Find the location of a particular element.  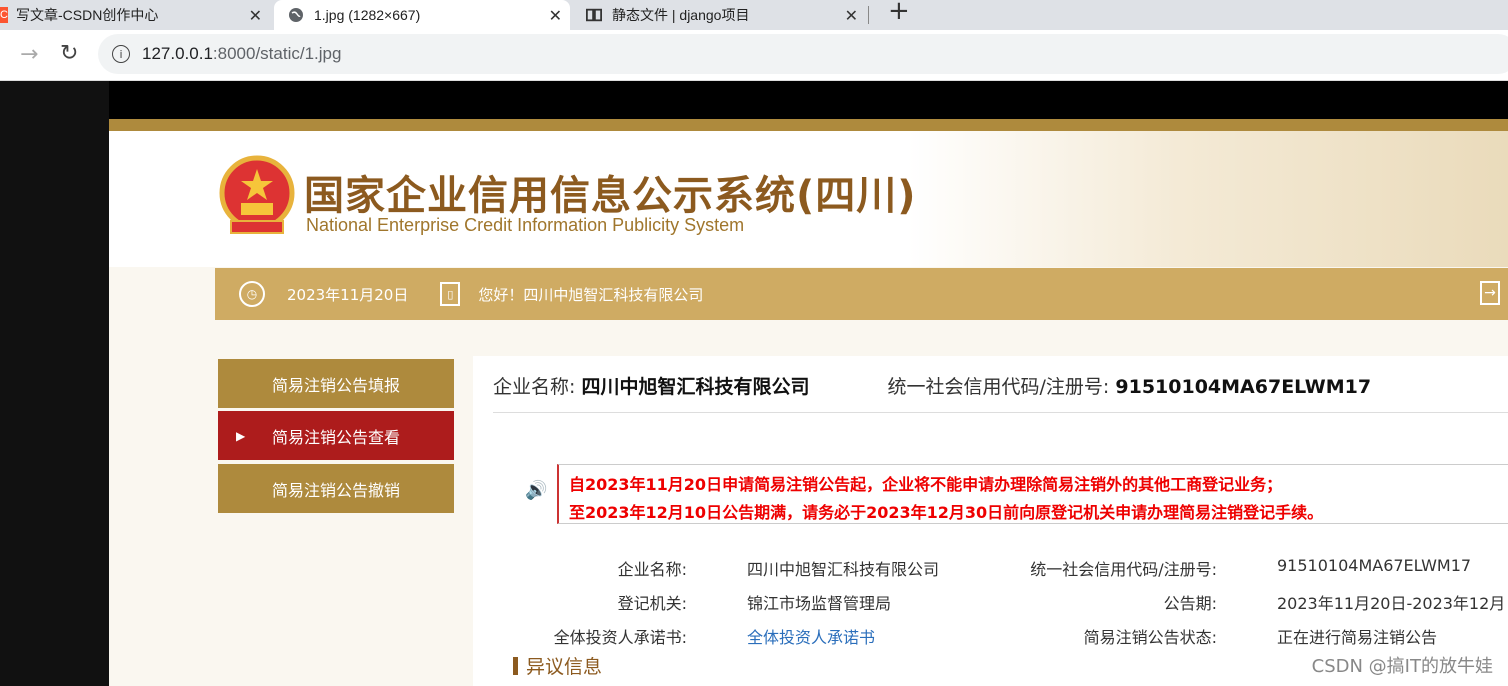

menu-item-label: 简易注销公告撤销 is located at coordinates (335, 490).